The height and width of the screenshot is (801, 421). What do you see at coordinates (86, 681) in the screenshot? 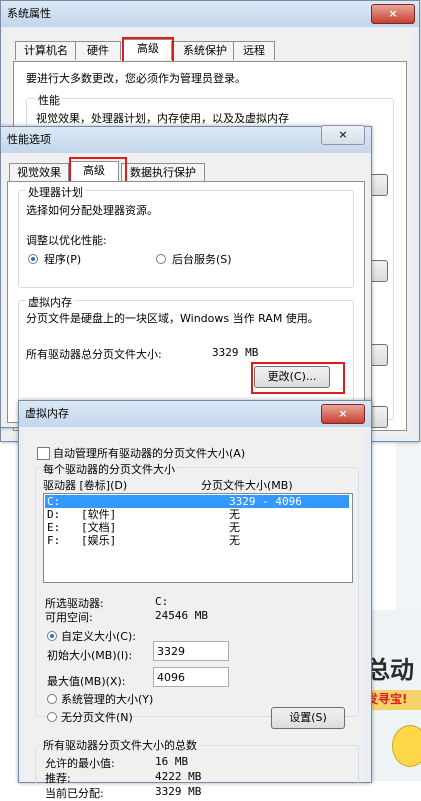
I see `max-size-label: 最大值(MB)(X):` at bounding box center [86, 681].